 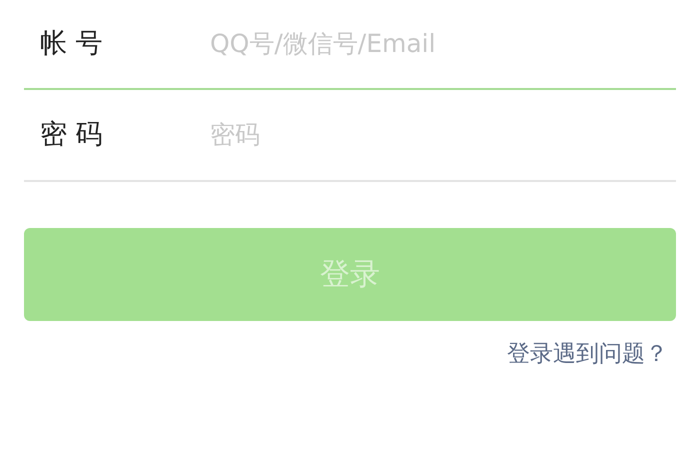 What do you see at coordinates (587, 354) in the screenshot?
I see `help-link: 登录遇到问题？` at bounding box center [587, 354].